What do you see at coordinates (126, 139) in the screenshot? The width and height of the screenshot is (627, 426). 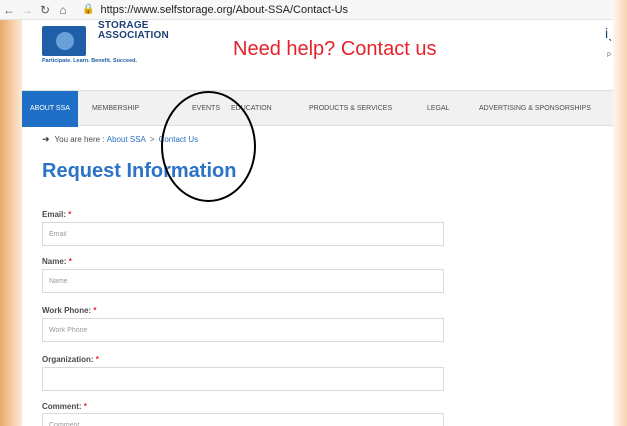 I see `breadcrumb-link-about-ssa: About SSA` at bounding box center [126, 139].